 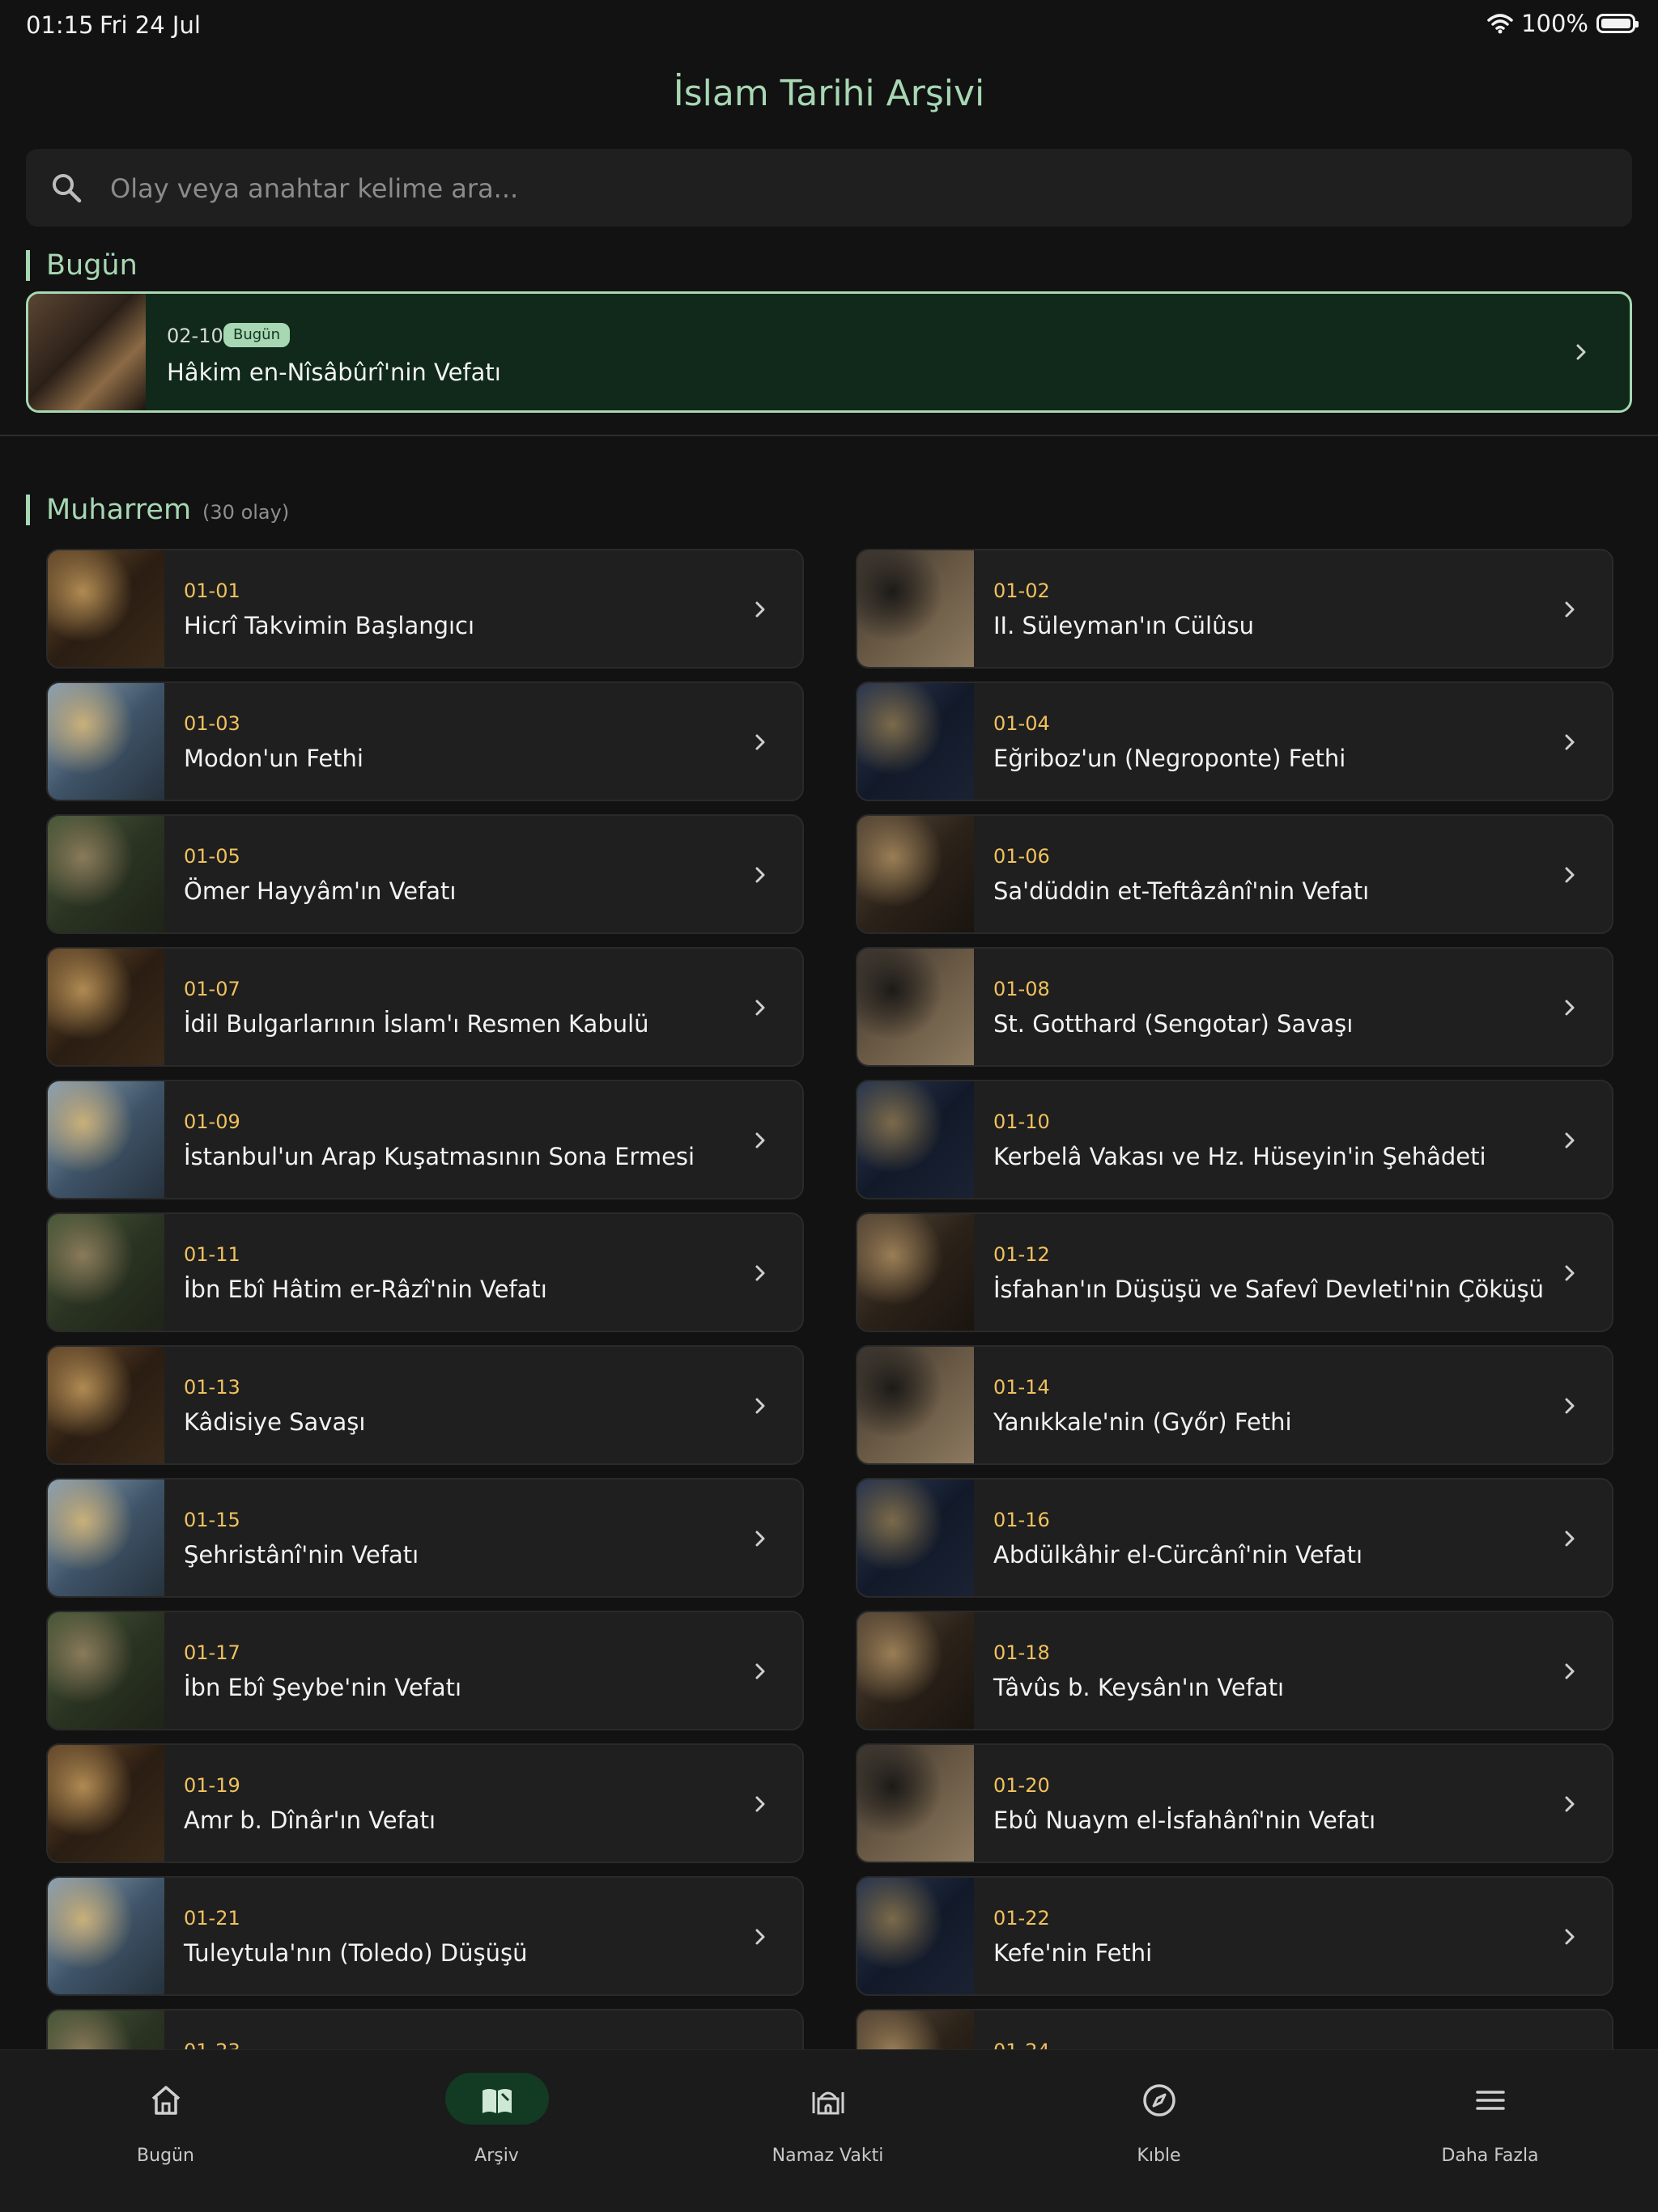 I want to click on status-time: 01:15, so click(x=60, y=25).